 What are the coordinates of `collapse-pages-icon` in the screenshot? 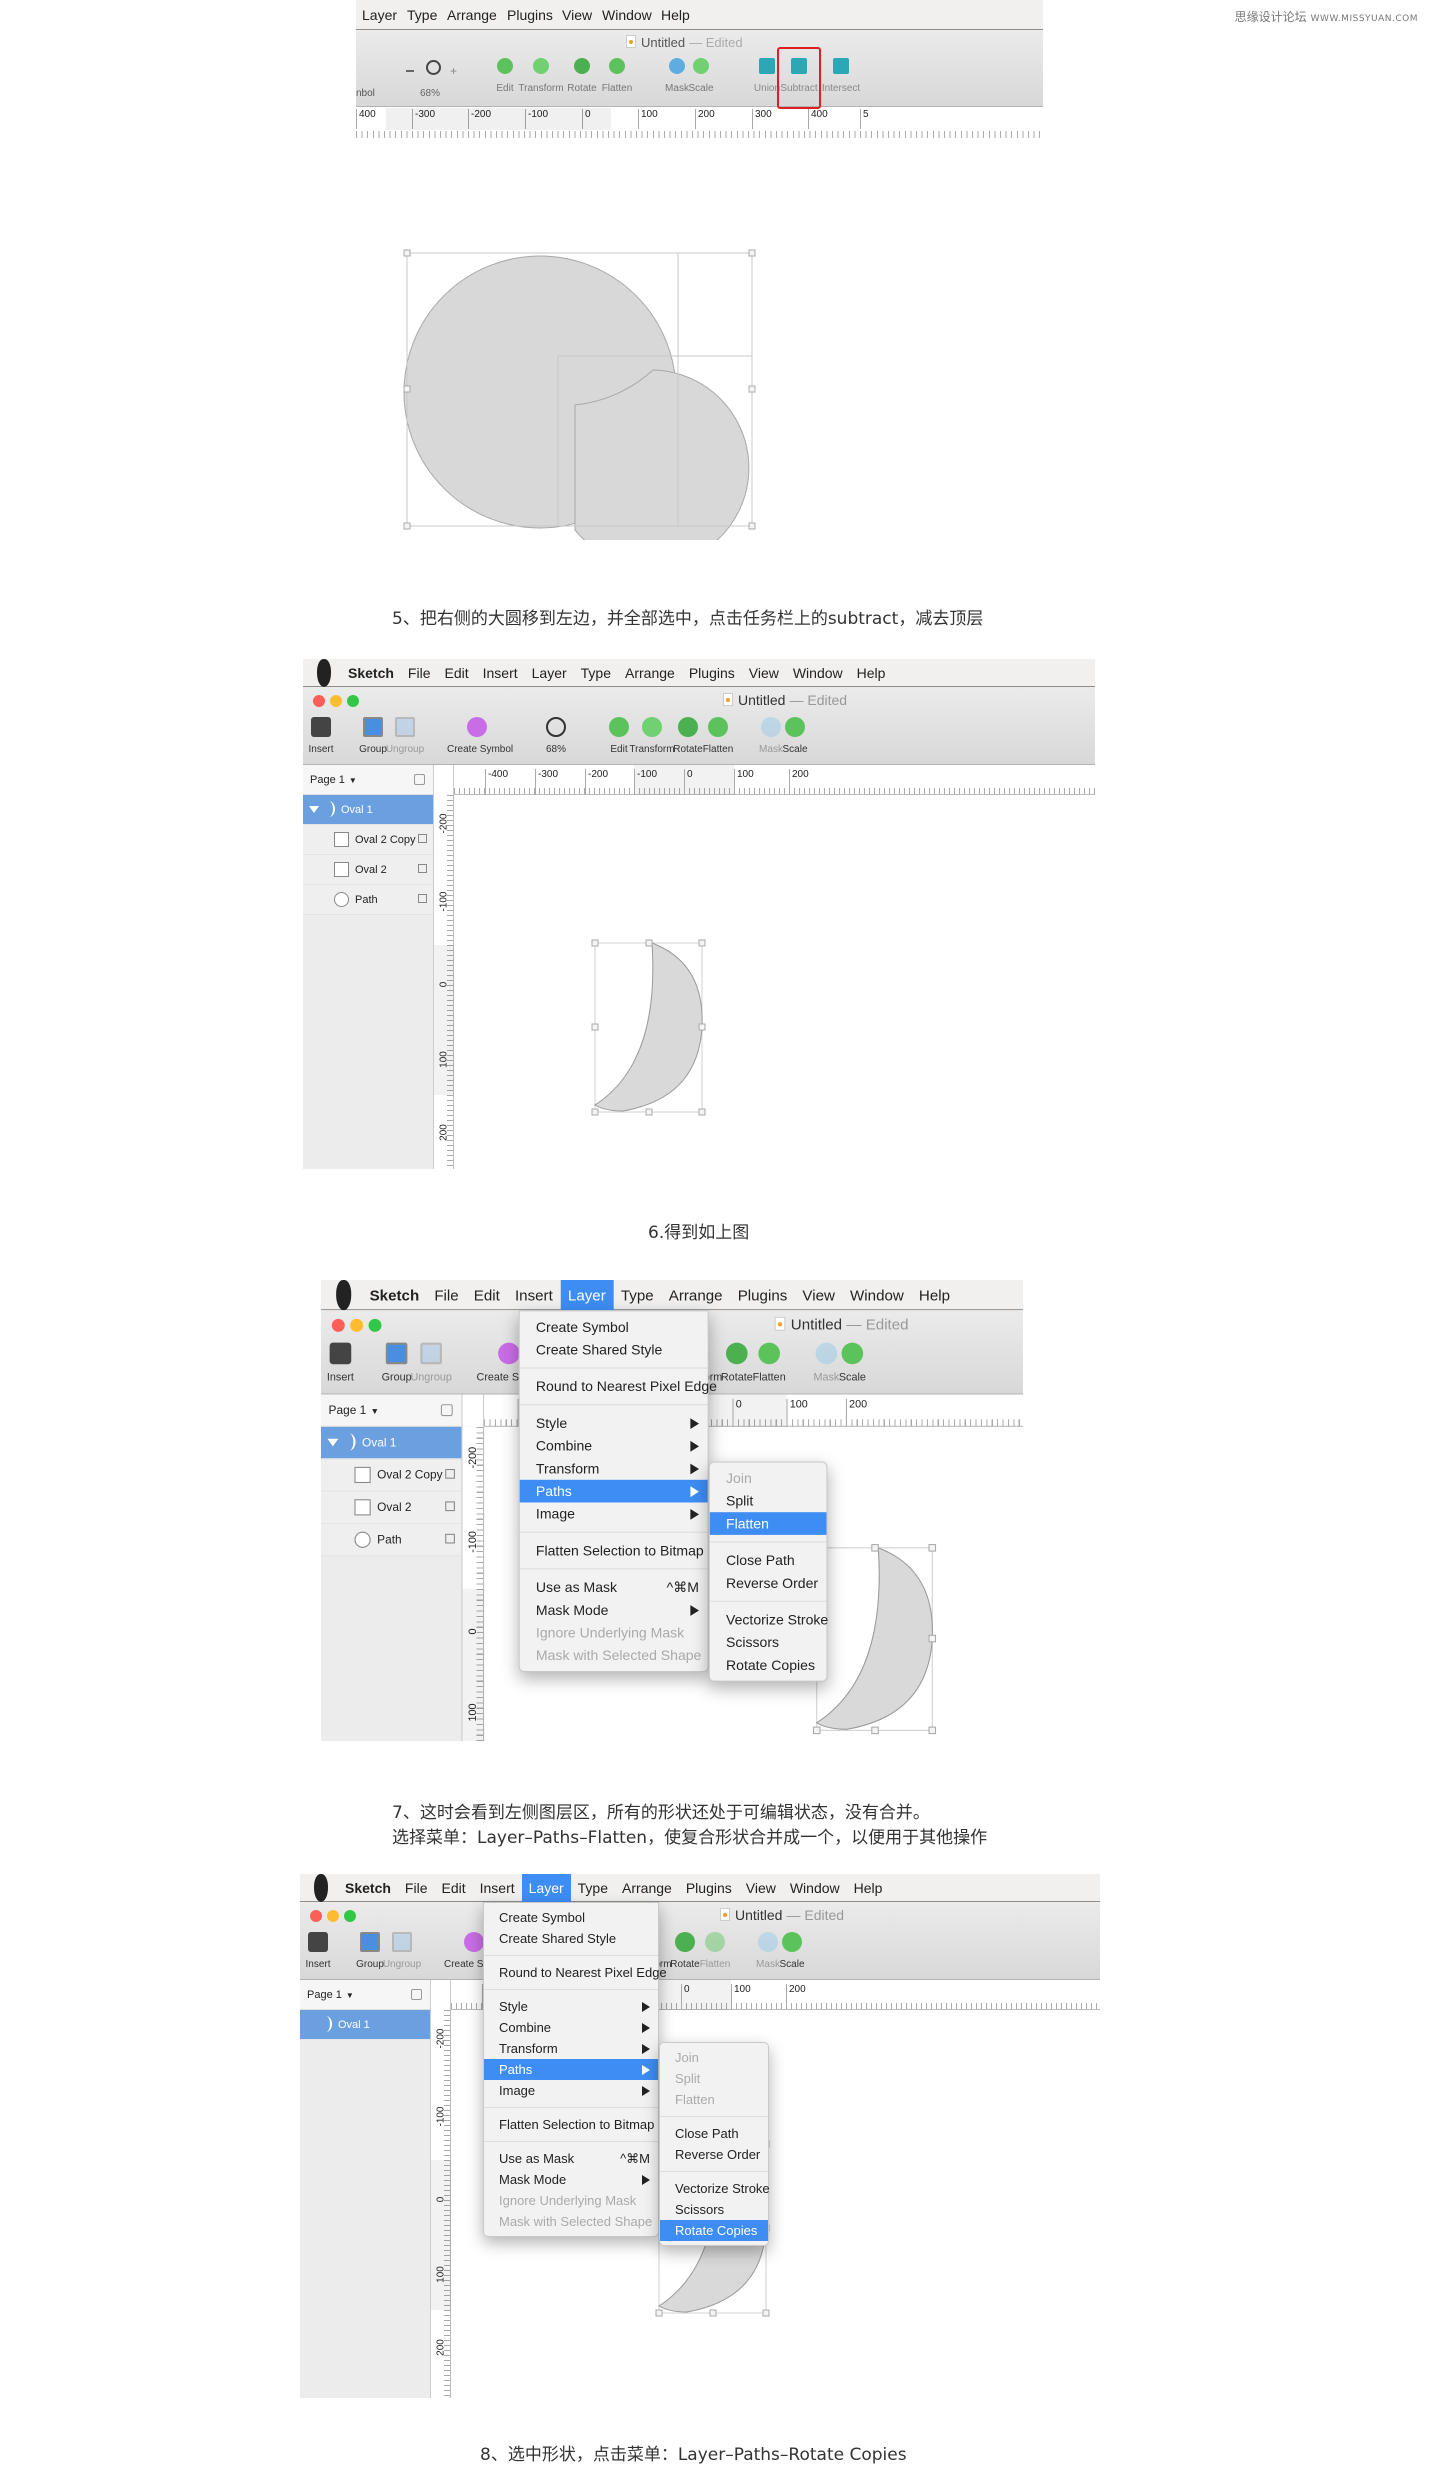 It's located at (419, 779).